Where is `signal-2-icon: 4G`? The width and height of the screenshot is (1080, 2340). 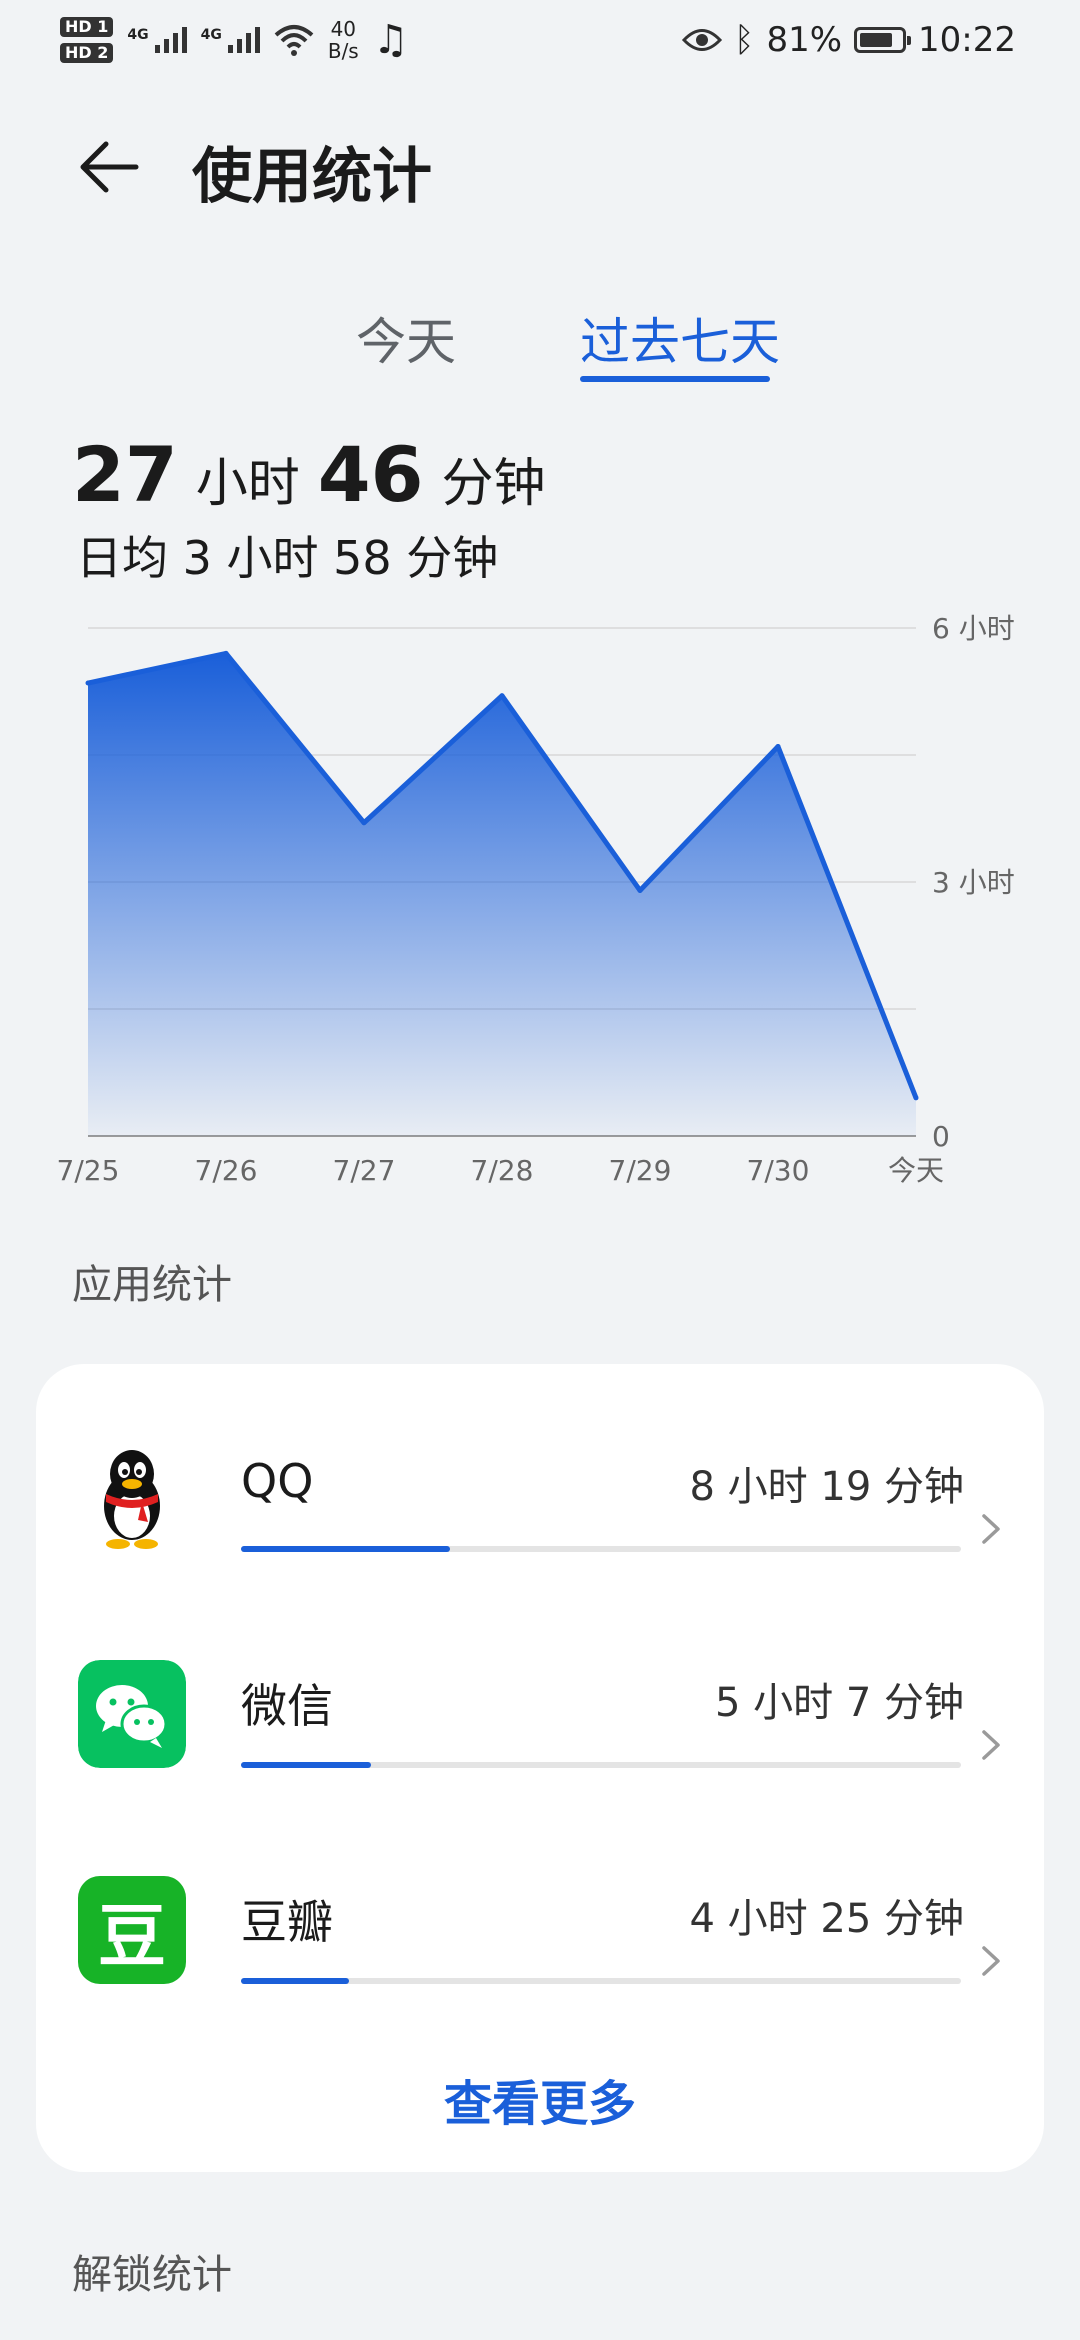
signal-2-icon: 4G is located at coordinates (230, 40).